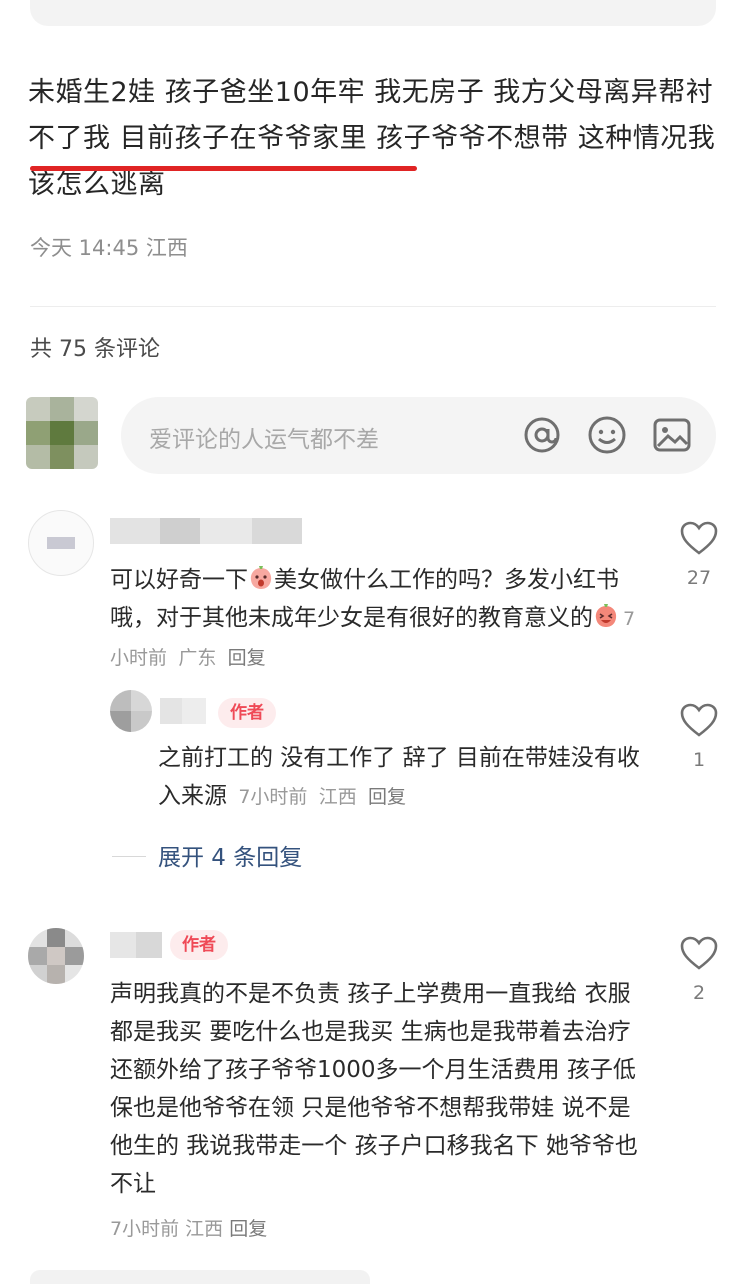 The image size is (746, 1284). What do you see at coordinates (373, 306) in the screenshot?
I see `divider` at bounding box center [373, 306].